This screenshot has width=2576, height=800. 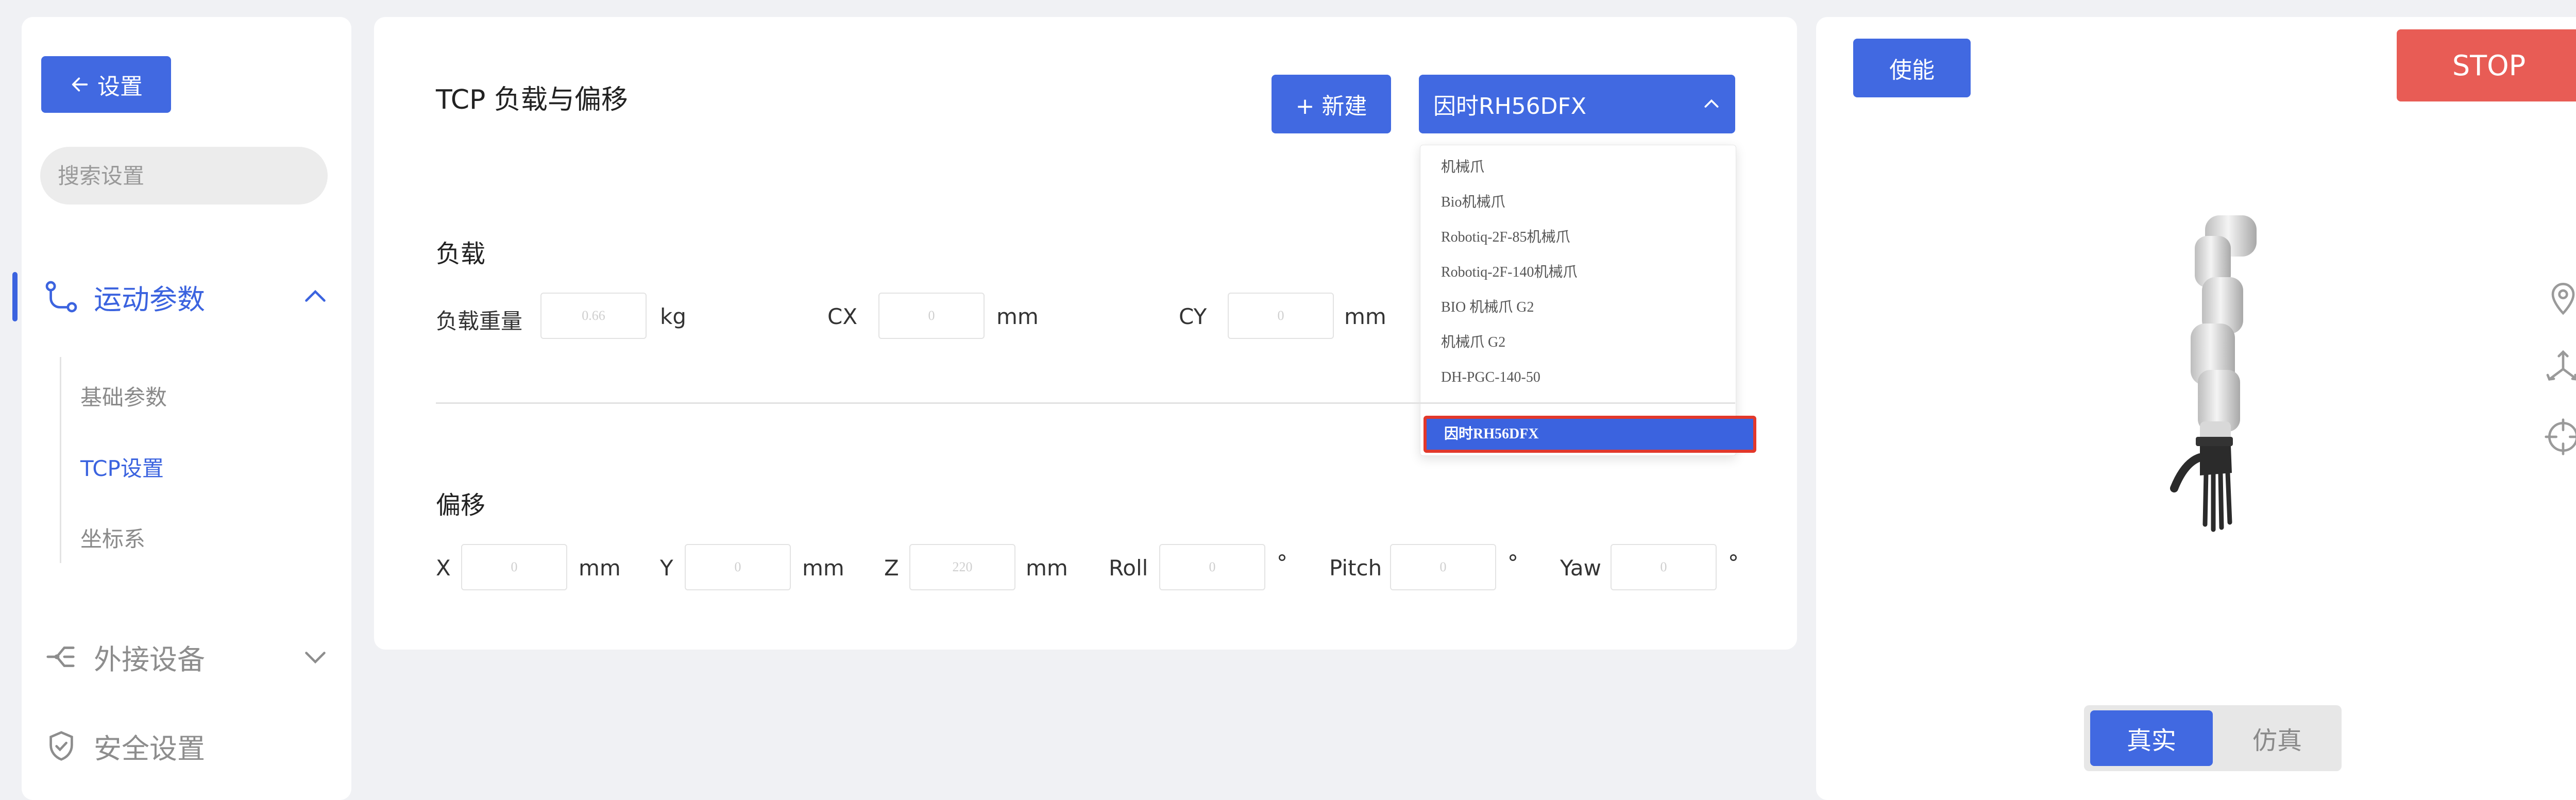 What do you see at coordinates (673, 316) in the screenshot?
I see `load-weight-unit: kg` at bounding box center [673, 316].